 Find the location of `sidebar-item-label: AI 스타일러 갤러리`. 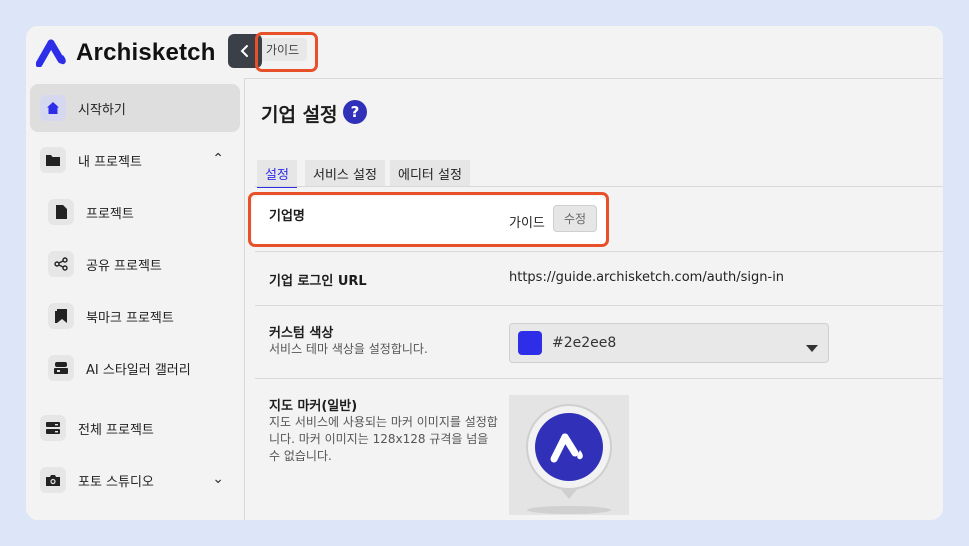

sidebar-item-label: AI 스타일러 갤러리 is located at coordinates (138, 370).